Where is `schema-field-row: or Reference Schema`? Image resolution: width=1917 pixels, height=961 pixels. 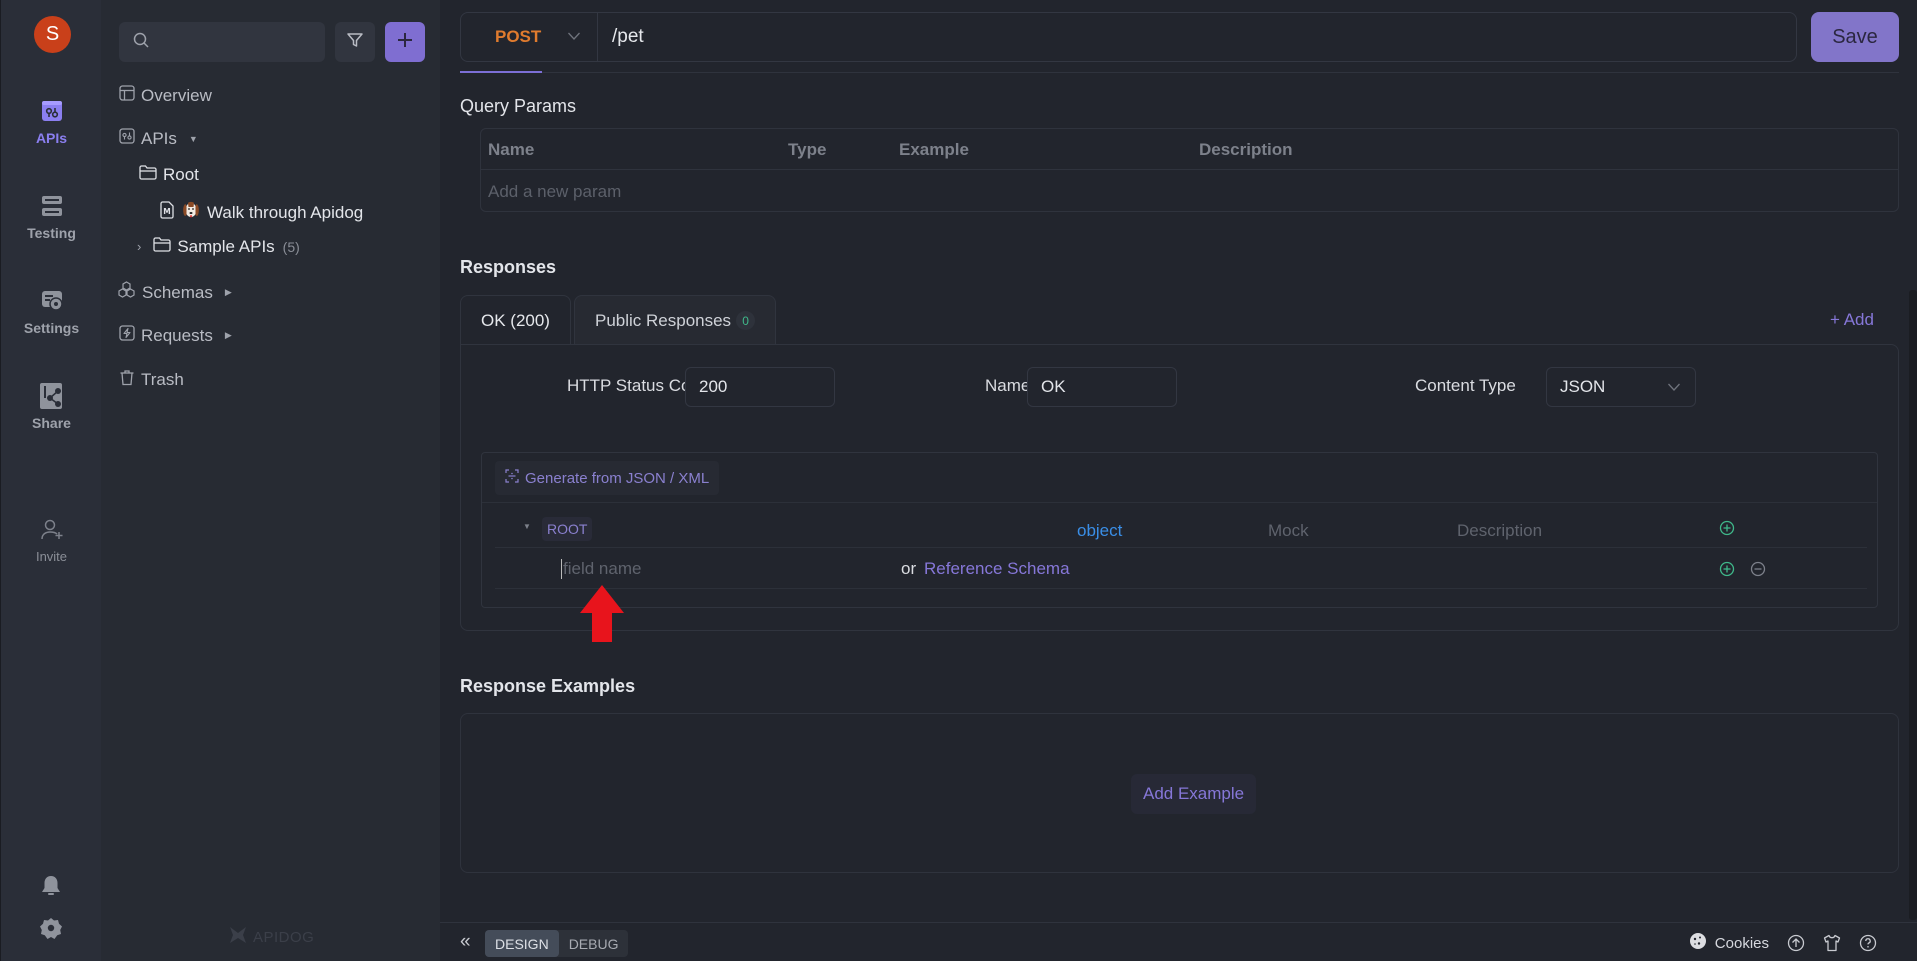
schema-field-row: or Reference Schema is located at coordinates (1181, 569).